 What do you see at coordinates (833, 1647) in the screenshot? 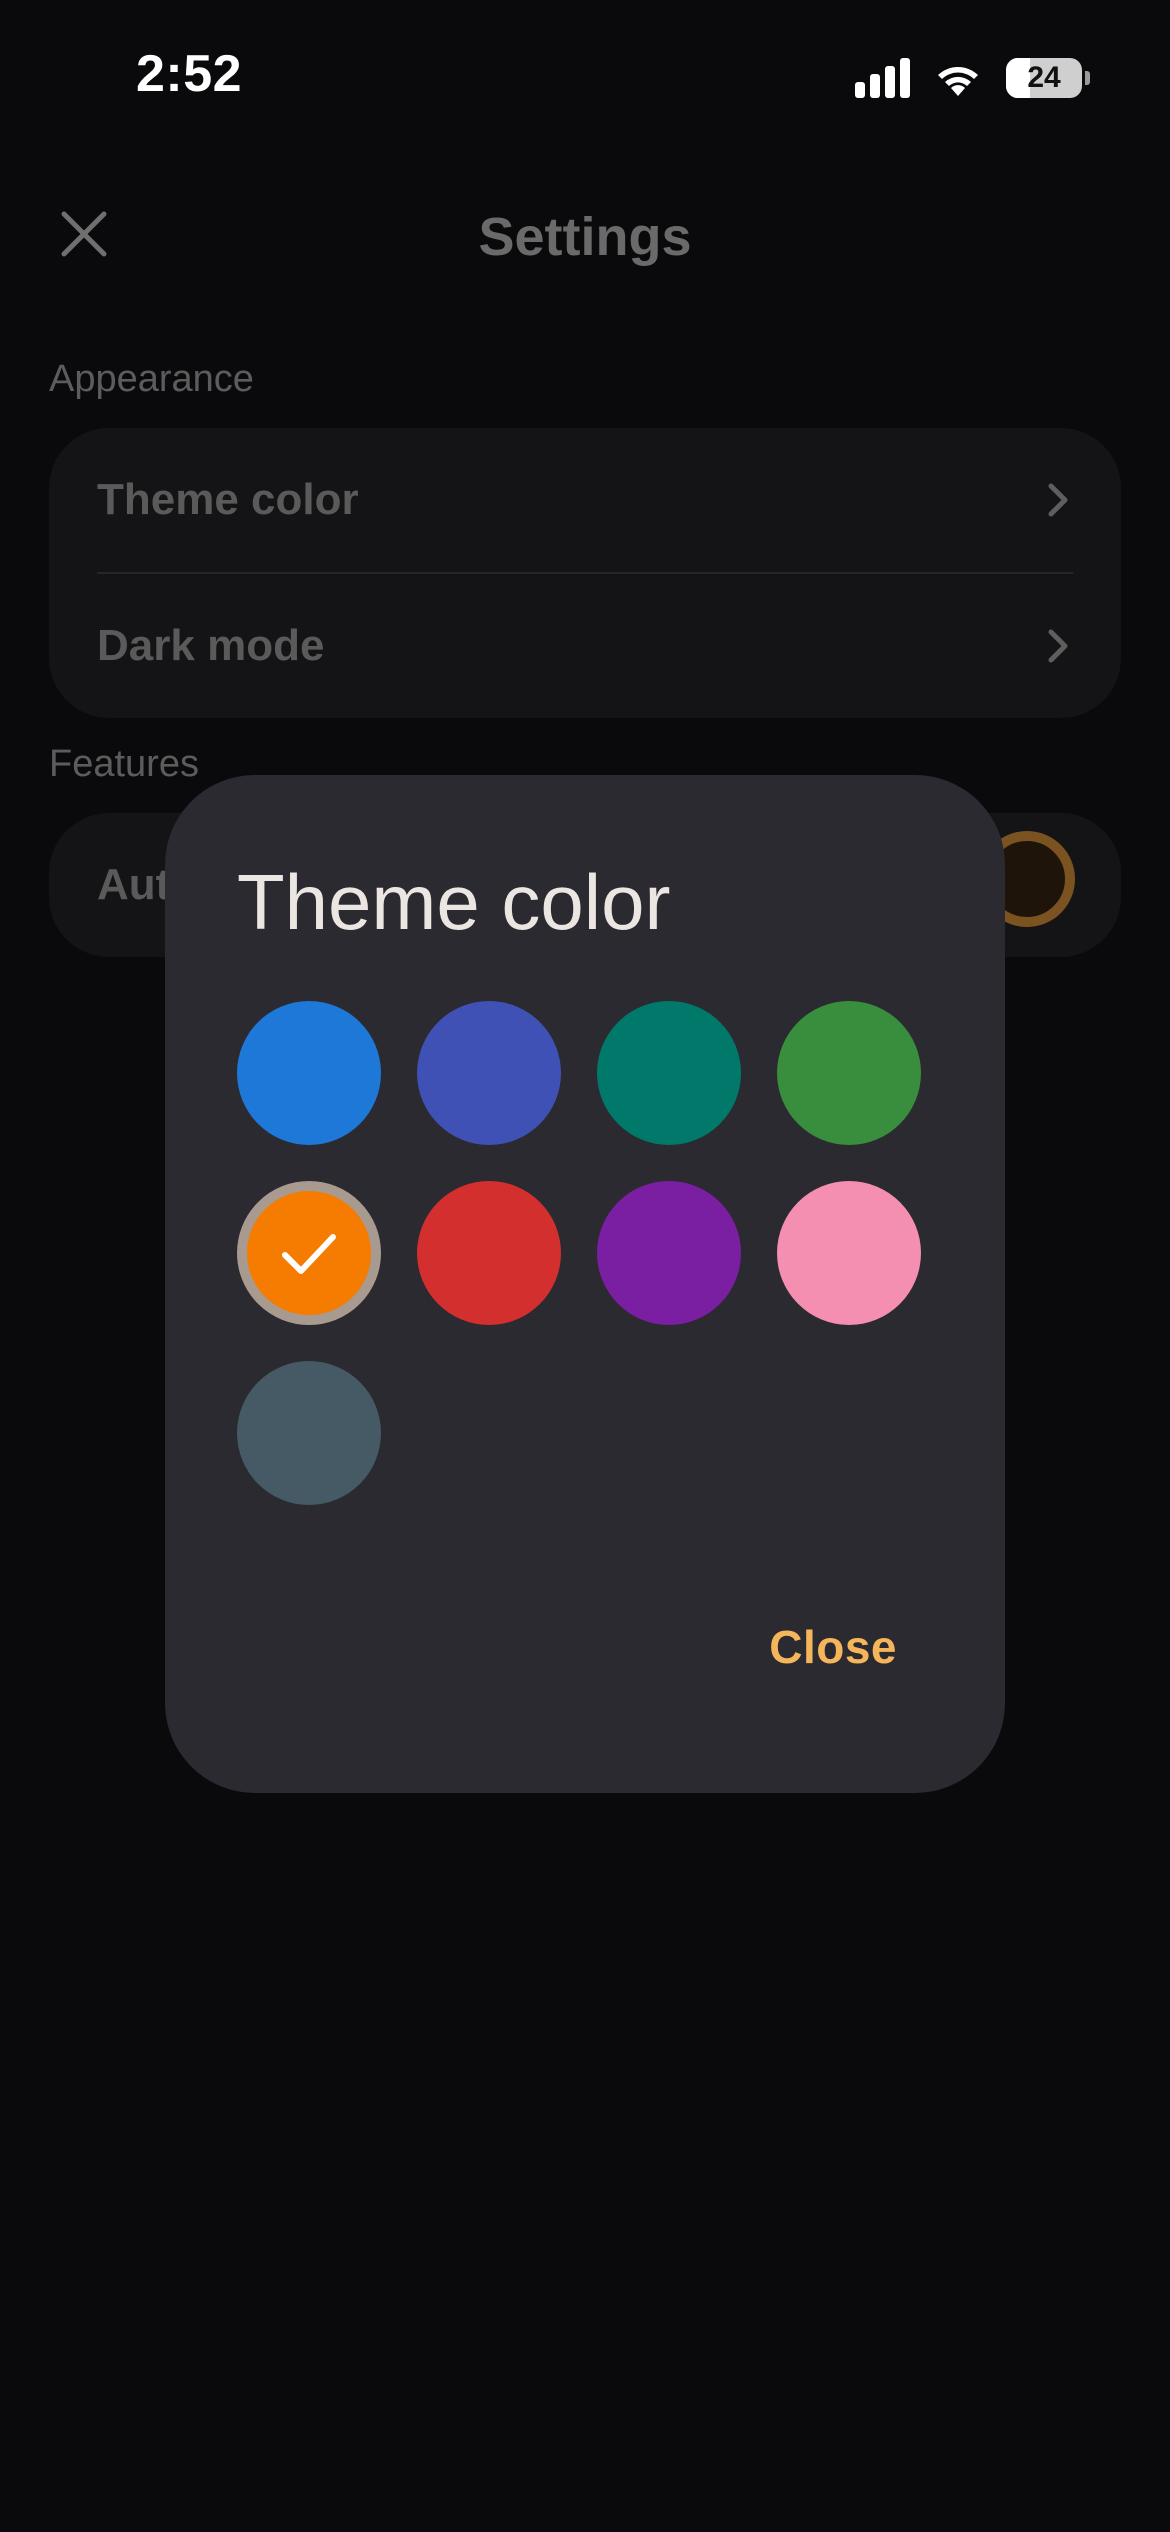
I see `close-button: Close` at bounding box center [833, 1647].